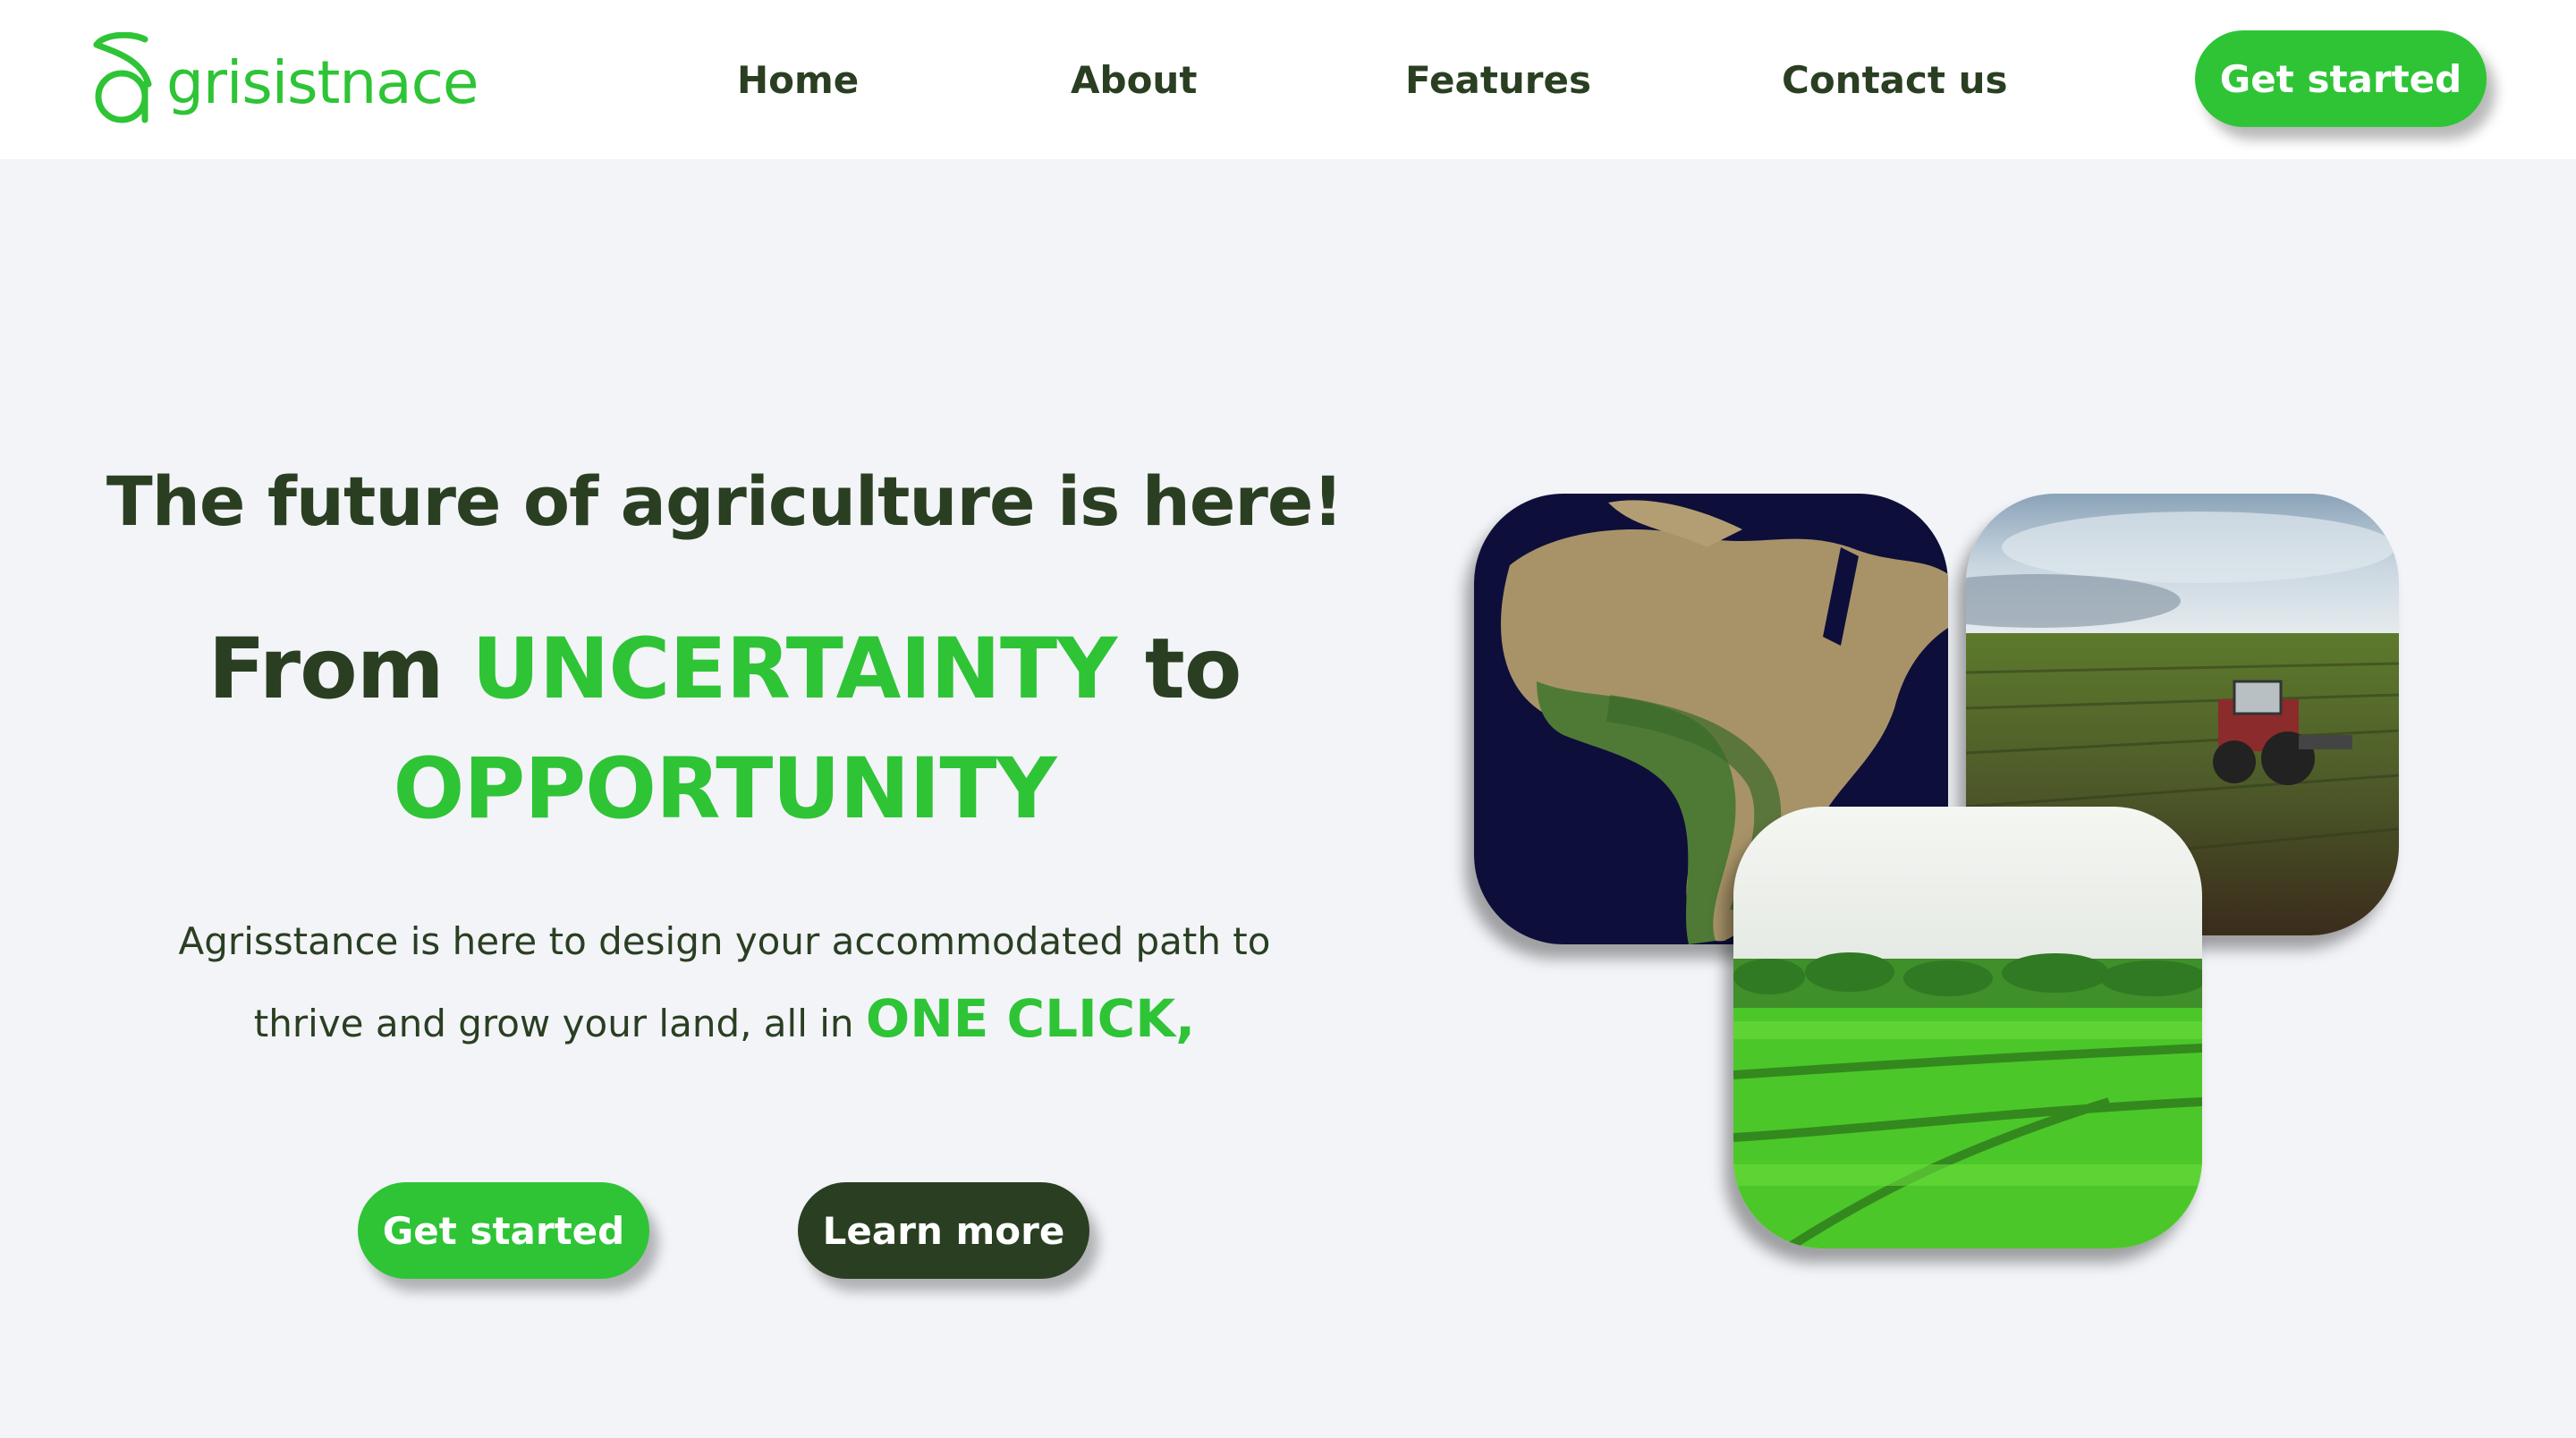 This screenshot has height=1438, width=2576. Describe the element at coordinates (794, 669) in the screenshot. I see `headline-highlight-uncertainty: UNCERTAINTY` at that location.